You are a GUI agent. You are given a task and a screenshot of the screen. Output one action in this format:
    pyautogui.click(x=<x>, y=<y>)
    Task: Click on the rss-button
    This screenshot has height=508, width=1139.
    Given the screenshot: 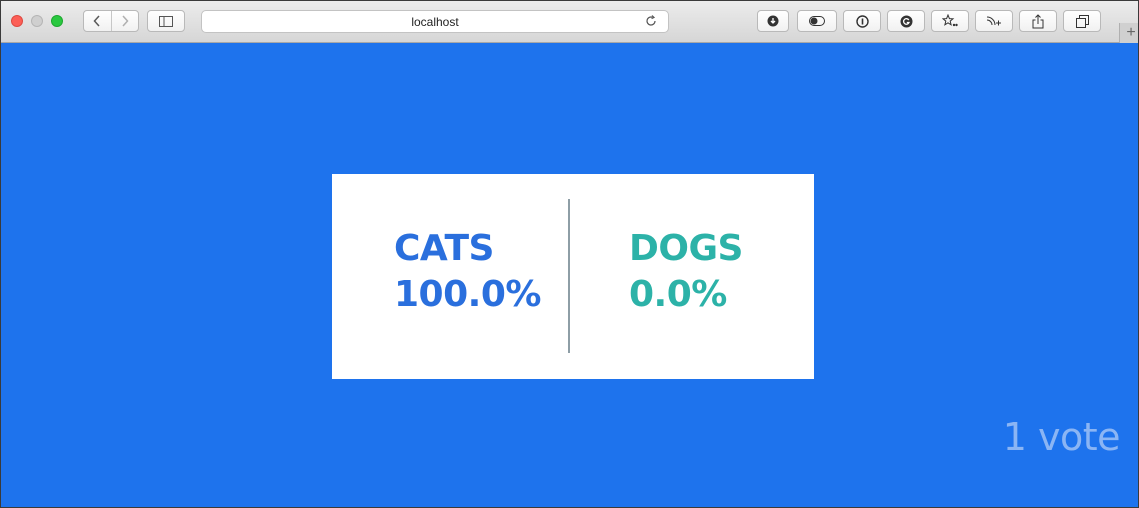 What is the action you would take?
    pyautogui.click(x=994, y=21)
    